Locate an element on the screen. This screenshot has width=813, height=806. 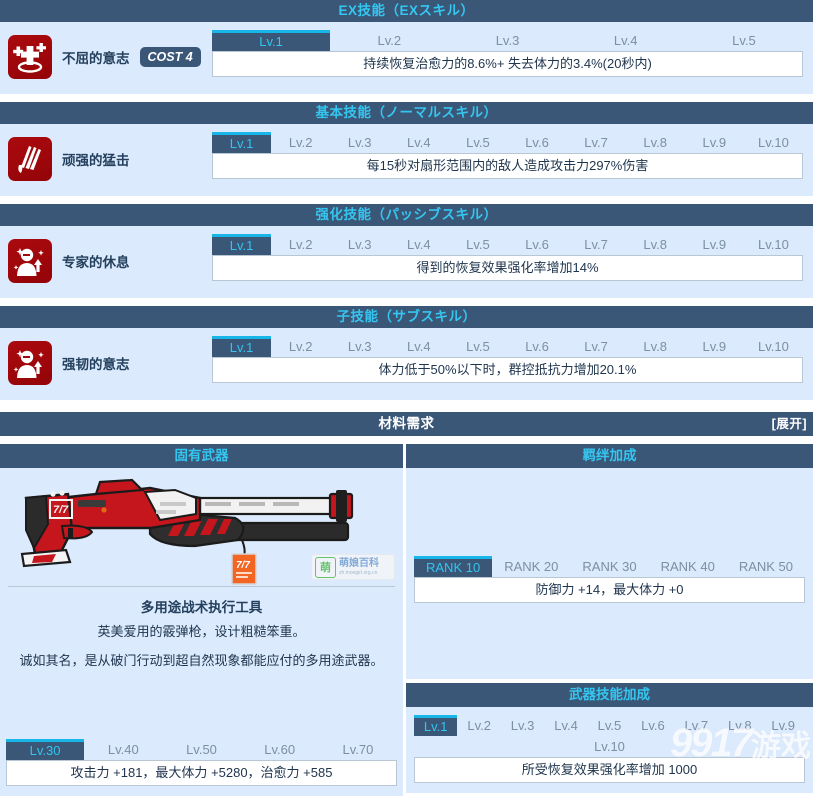
weapon-column-header: 固有武器 is located at coordinates (201, 456).